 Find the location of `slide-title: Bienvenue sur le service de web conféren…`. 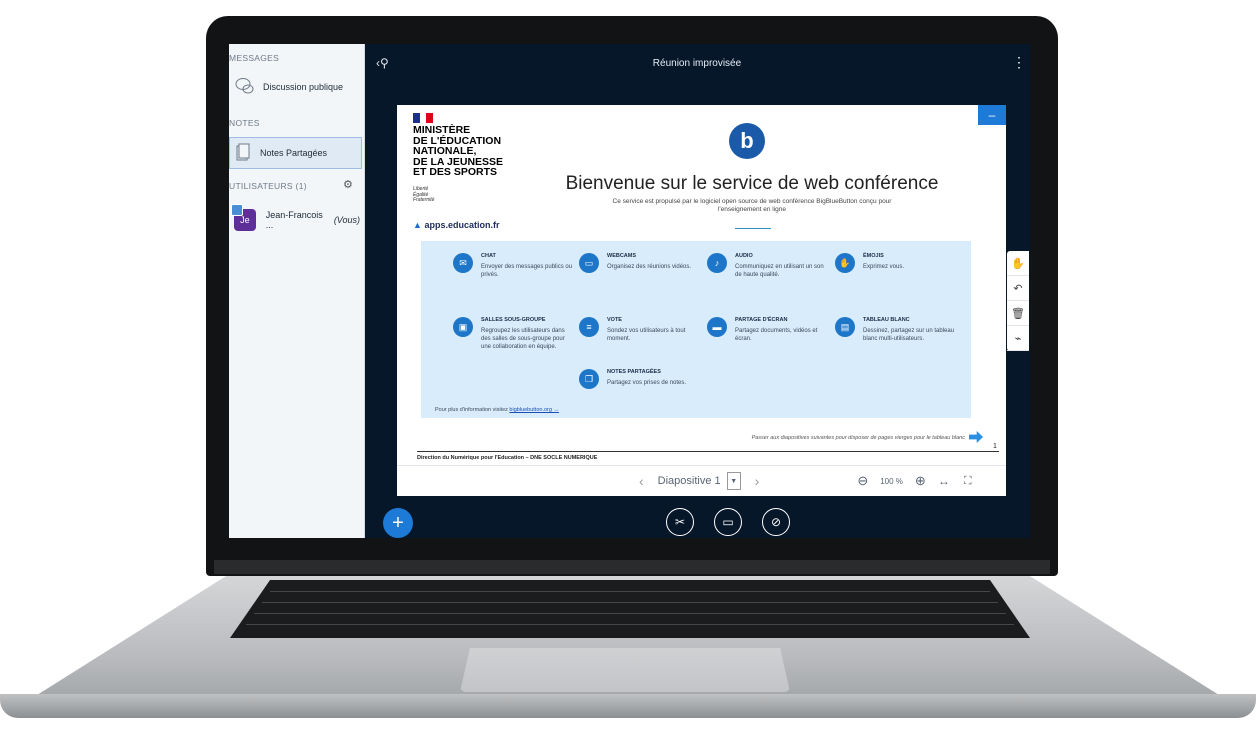

slide-title: Bienvenue sur le service de web conféren… is located at coordinates (752, 183).